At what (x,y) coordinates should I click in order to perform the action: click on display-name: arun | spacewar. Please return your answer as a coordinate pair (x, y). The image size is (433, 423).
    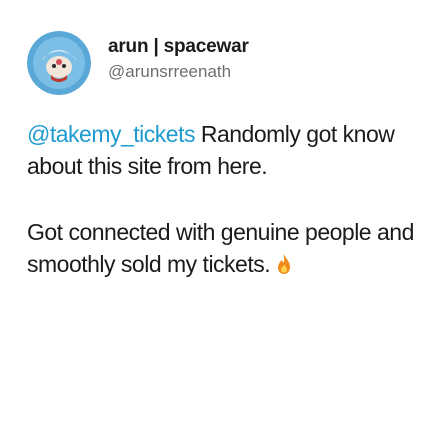
    Looking at the image, I should click on (178, 47).